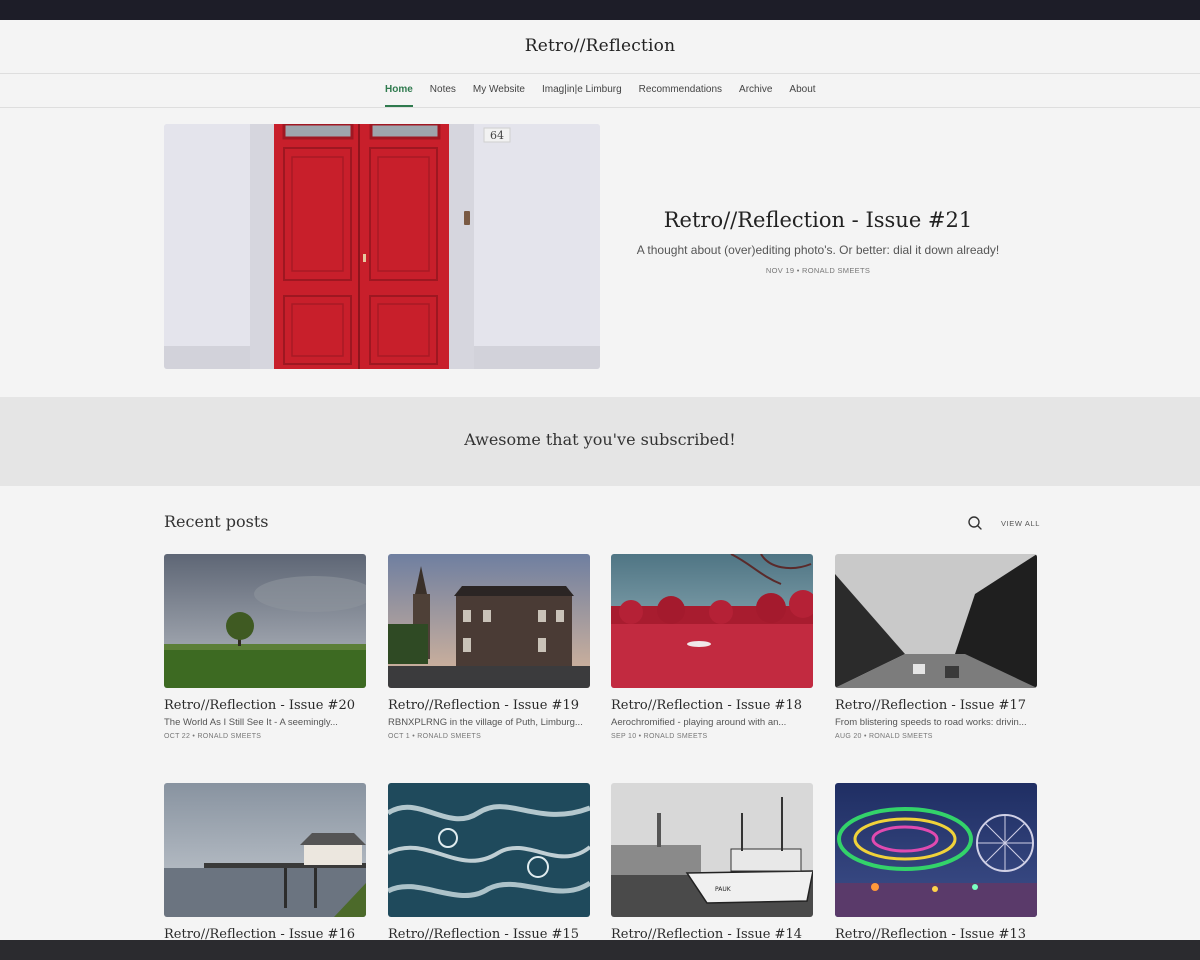  I want to click on post-title: Retro//Reflection - Issue #19, so click(489, 705).